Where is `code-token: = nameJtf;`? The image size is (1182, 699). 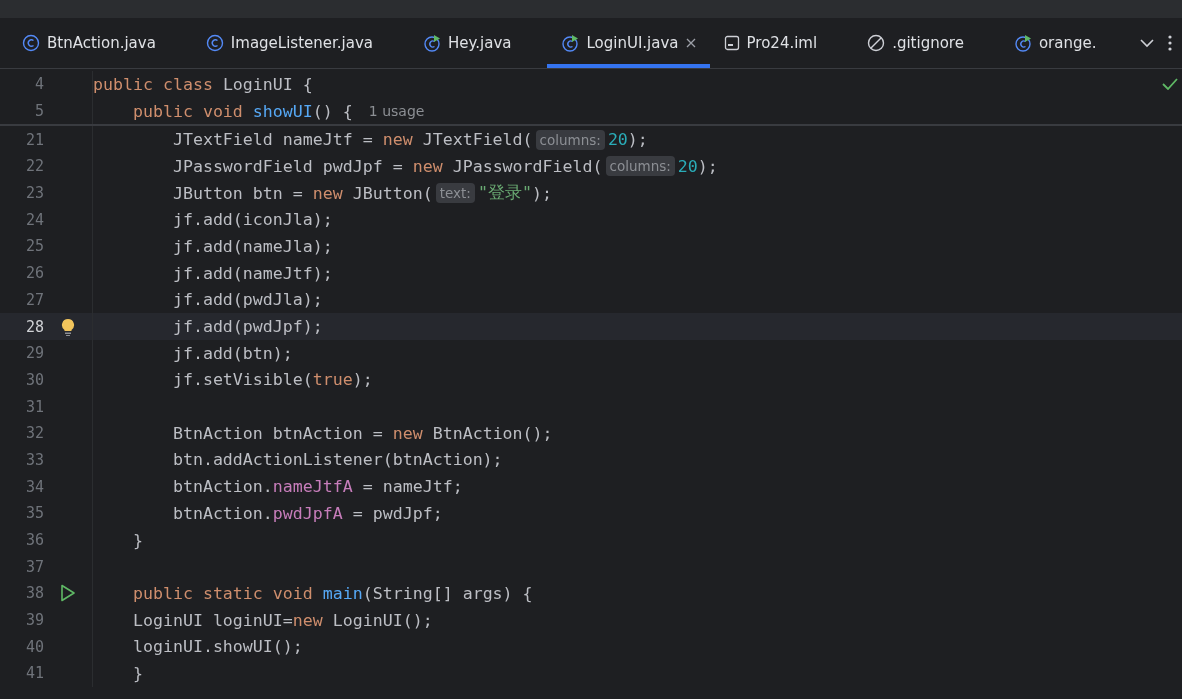 code-token: = nameJtf; is located at coordinates (412, 487).